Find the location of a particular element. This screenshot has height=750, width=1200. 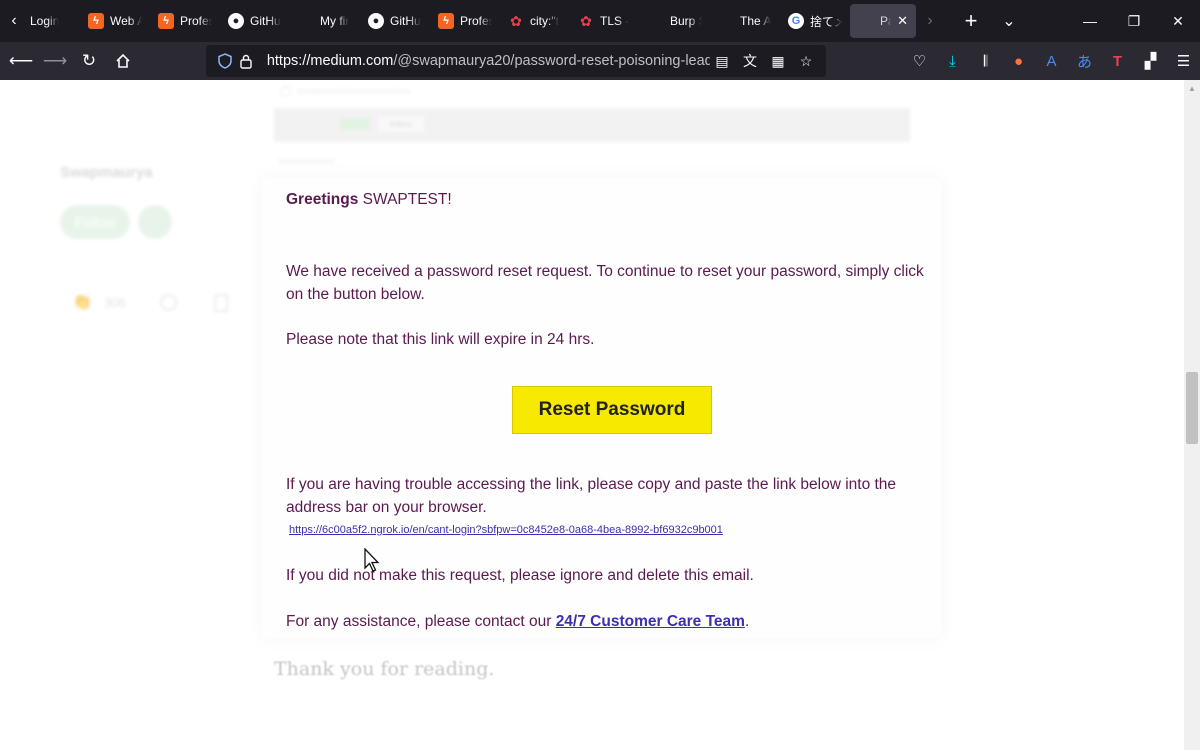

forward-arrow-icon: ⟶ is located at coordinates (55, 61).